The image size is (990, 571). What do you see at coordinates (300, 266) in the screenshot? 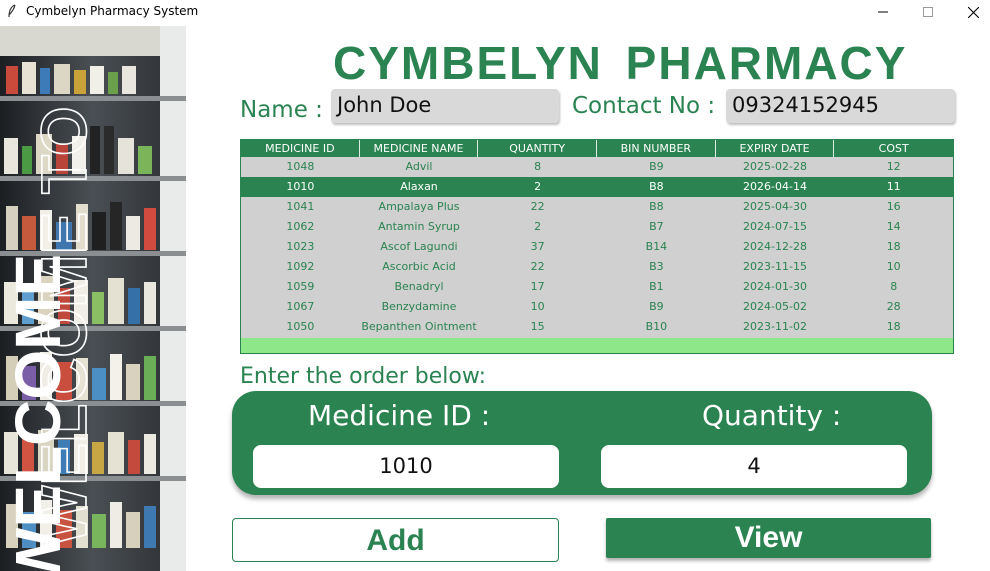
I see `cell-medicine-id: 1092` at bounding box center [300, 266].